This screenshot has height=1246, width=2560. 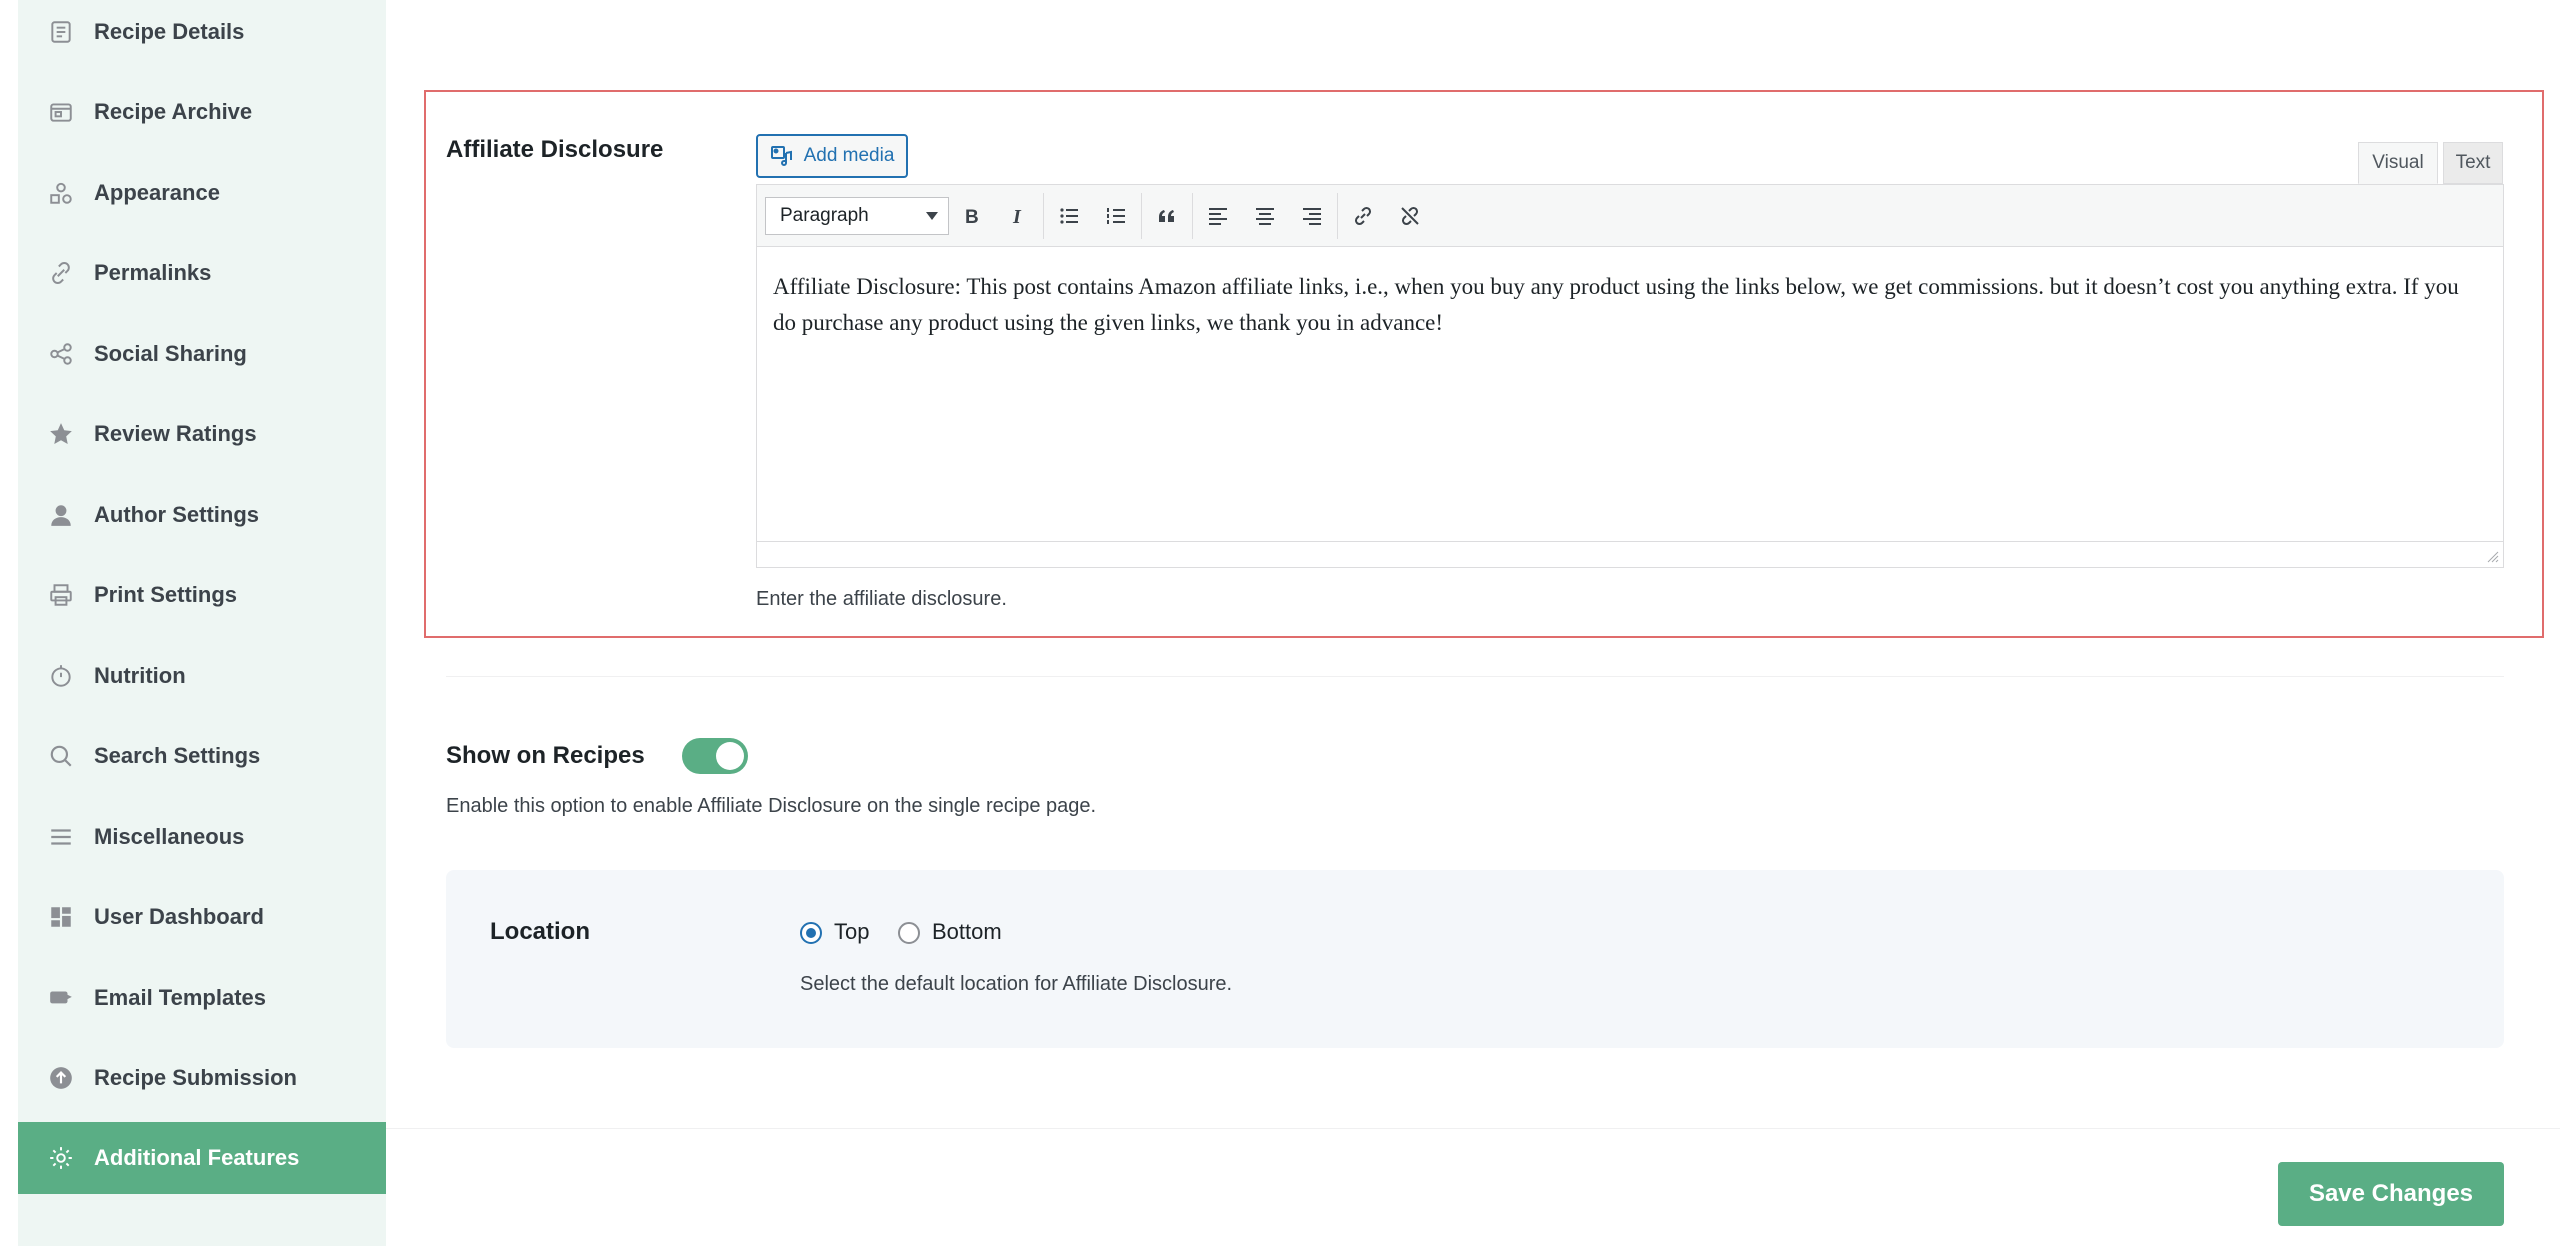 I want to click on editor-status-bar, so click(x=1630, y=554).